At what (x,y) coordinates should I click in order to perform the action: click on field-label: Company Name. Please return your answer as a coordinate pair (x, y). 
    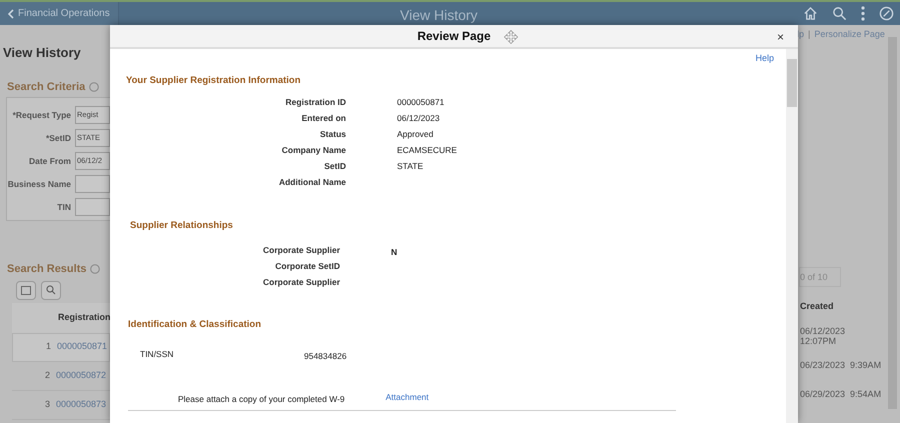
    Looking at the image, I should click on (313, 150).